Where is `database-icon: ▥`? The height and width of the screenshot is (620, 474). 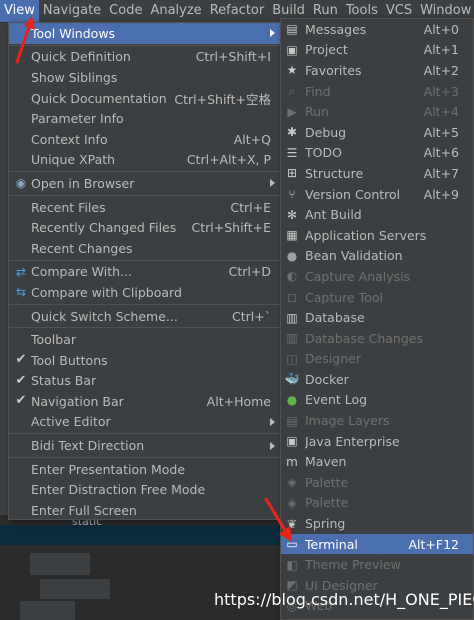
database-icon: ▥ is located at coordinates (292, 317).